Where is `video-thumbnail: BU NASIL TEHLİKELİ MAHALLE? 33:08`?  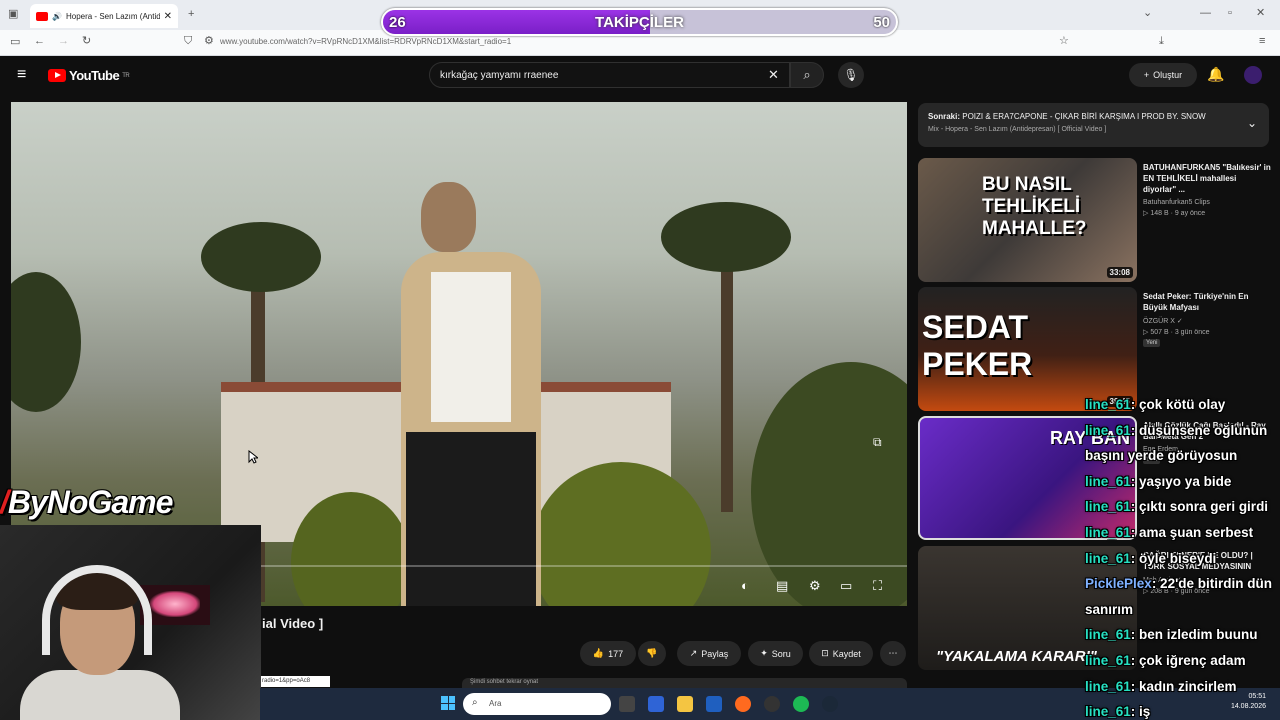 video-thumbnail: BU NASIL TEHLİKELİ MAHALLE? 33:08 is located at coordinates (1027, 220).